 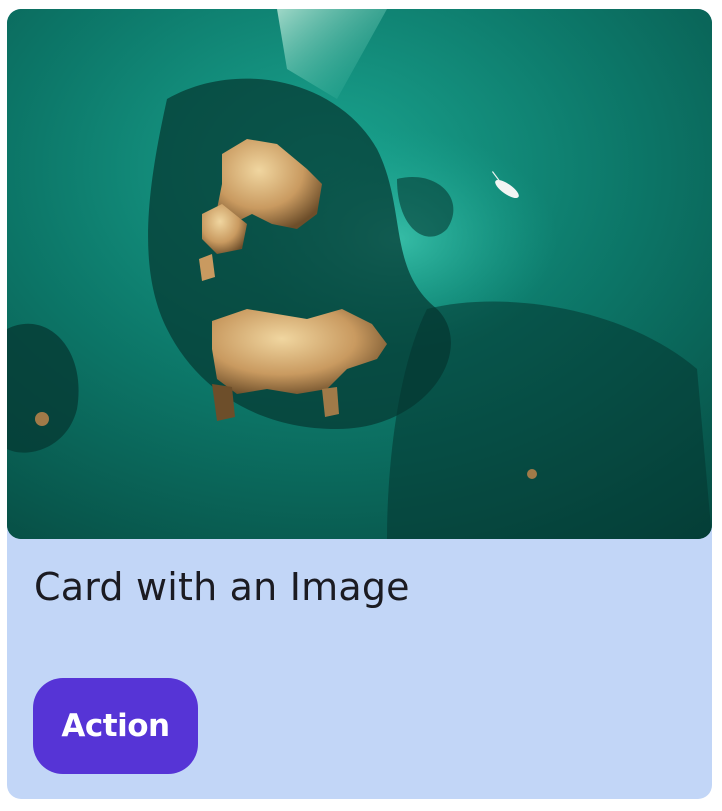 I want to click on card-title: Card with an Image, so click(x=222, y=587).